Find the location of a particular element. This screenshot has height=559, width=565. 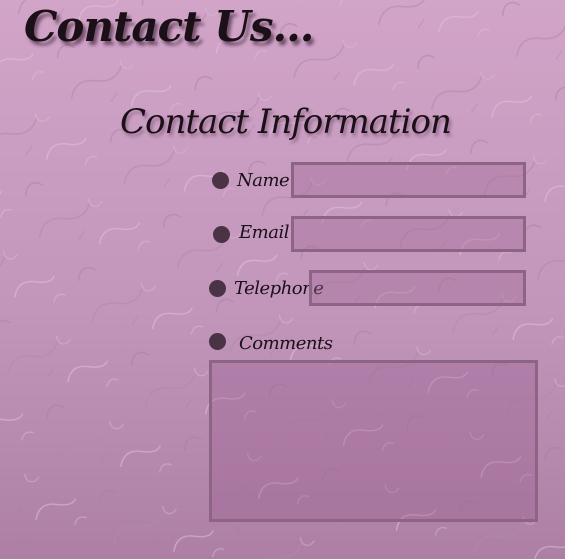

comments-label: Comments is located at coordinates (286, 343).